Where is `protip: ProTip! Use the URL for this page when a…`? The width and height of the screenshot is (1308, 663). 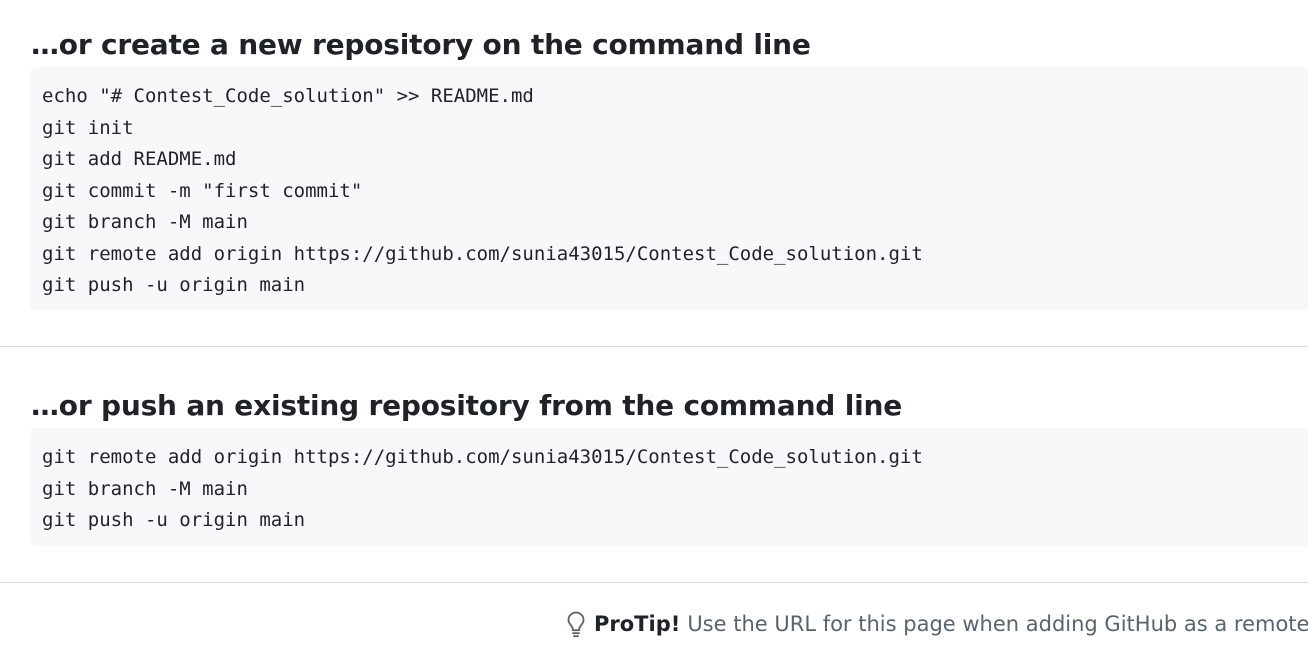 protip: ProTip! Use the URL for this page when a… is located at coordinates (936, 624).